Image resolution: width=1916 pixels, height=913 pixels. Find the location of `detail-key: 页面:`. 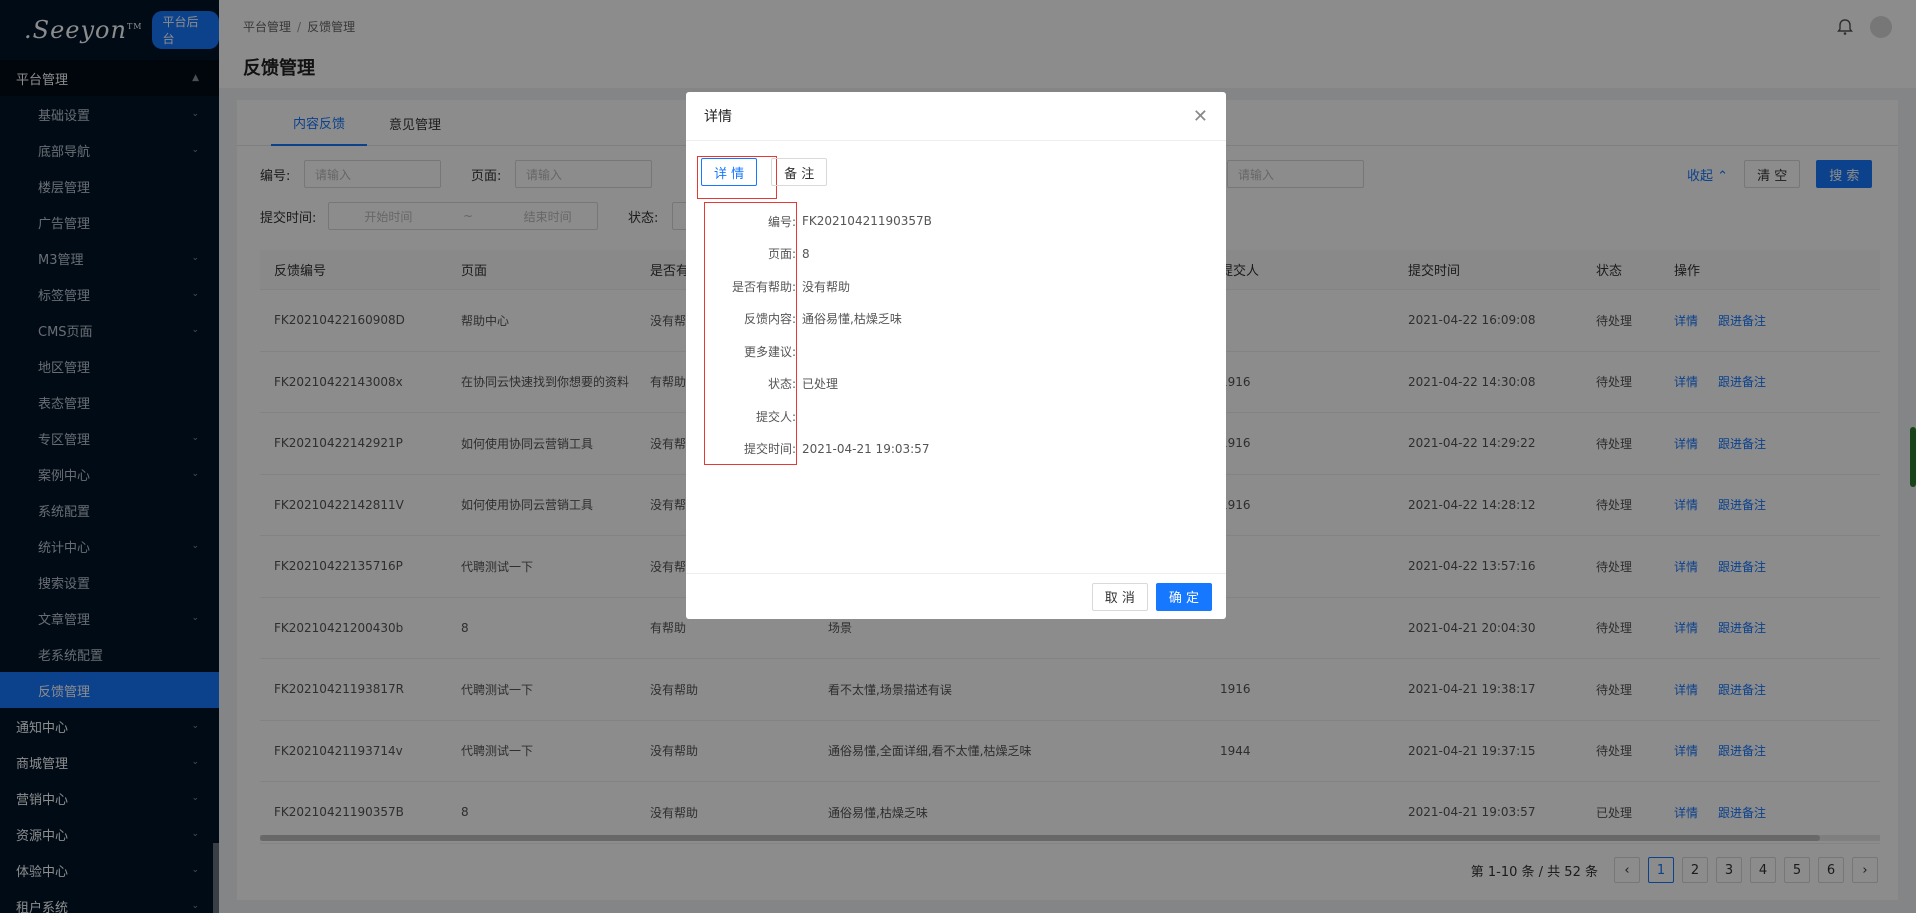

detail-key: 页面: is located at coordinates (781, 254).